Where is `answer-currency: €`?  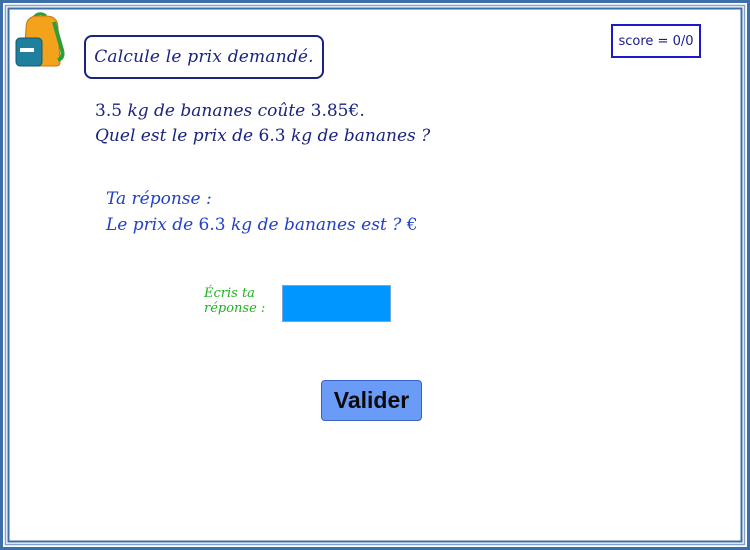 answer-currency: € is located at coordinates (412, 225).